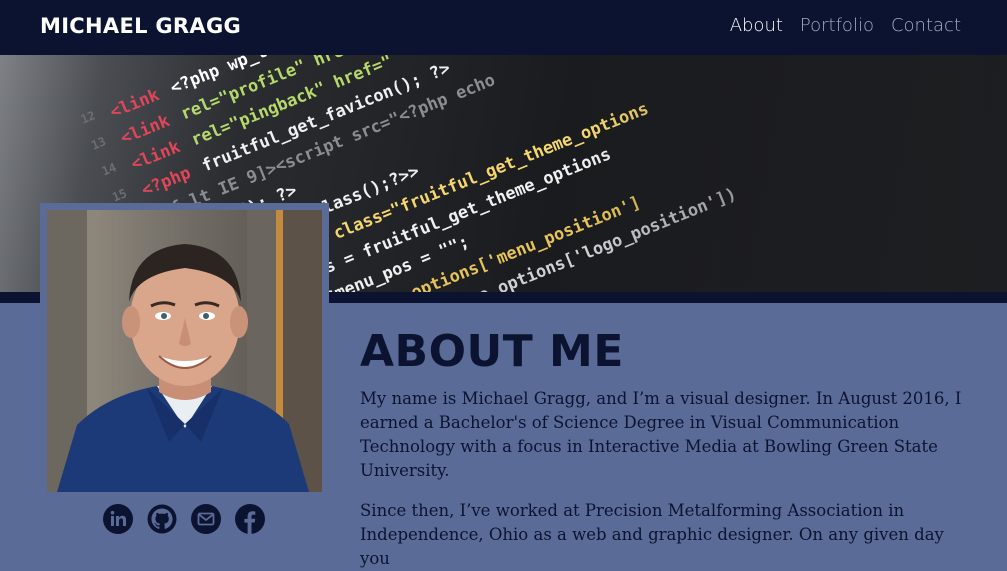 The height and width of the screenshot is (571, 1007). What do you see at coordinates (162, 519) in the screenshot?
I see `github-icon` at bounding box center [162, 519].